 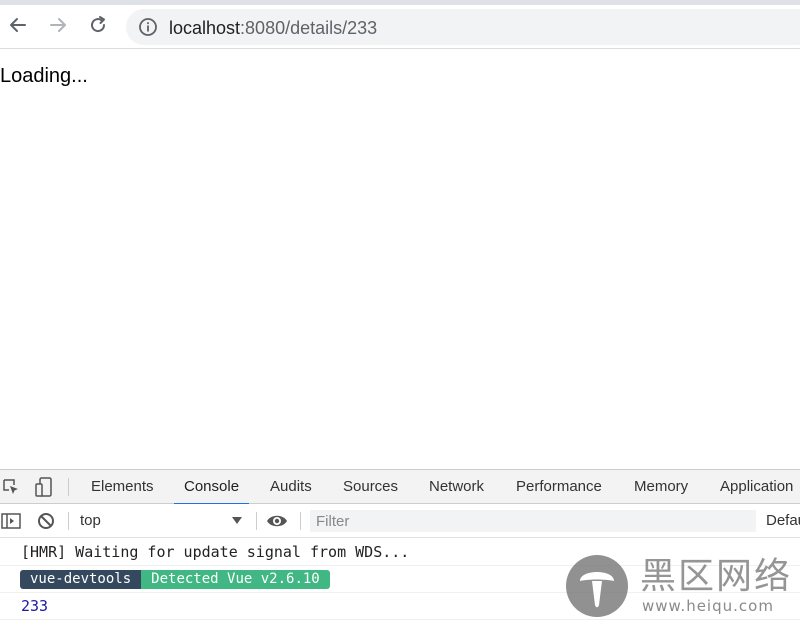 I want to click on device-toolbar-icon, so click(x=44, y=487).